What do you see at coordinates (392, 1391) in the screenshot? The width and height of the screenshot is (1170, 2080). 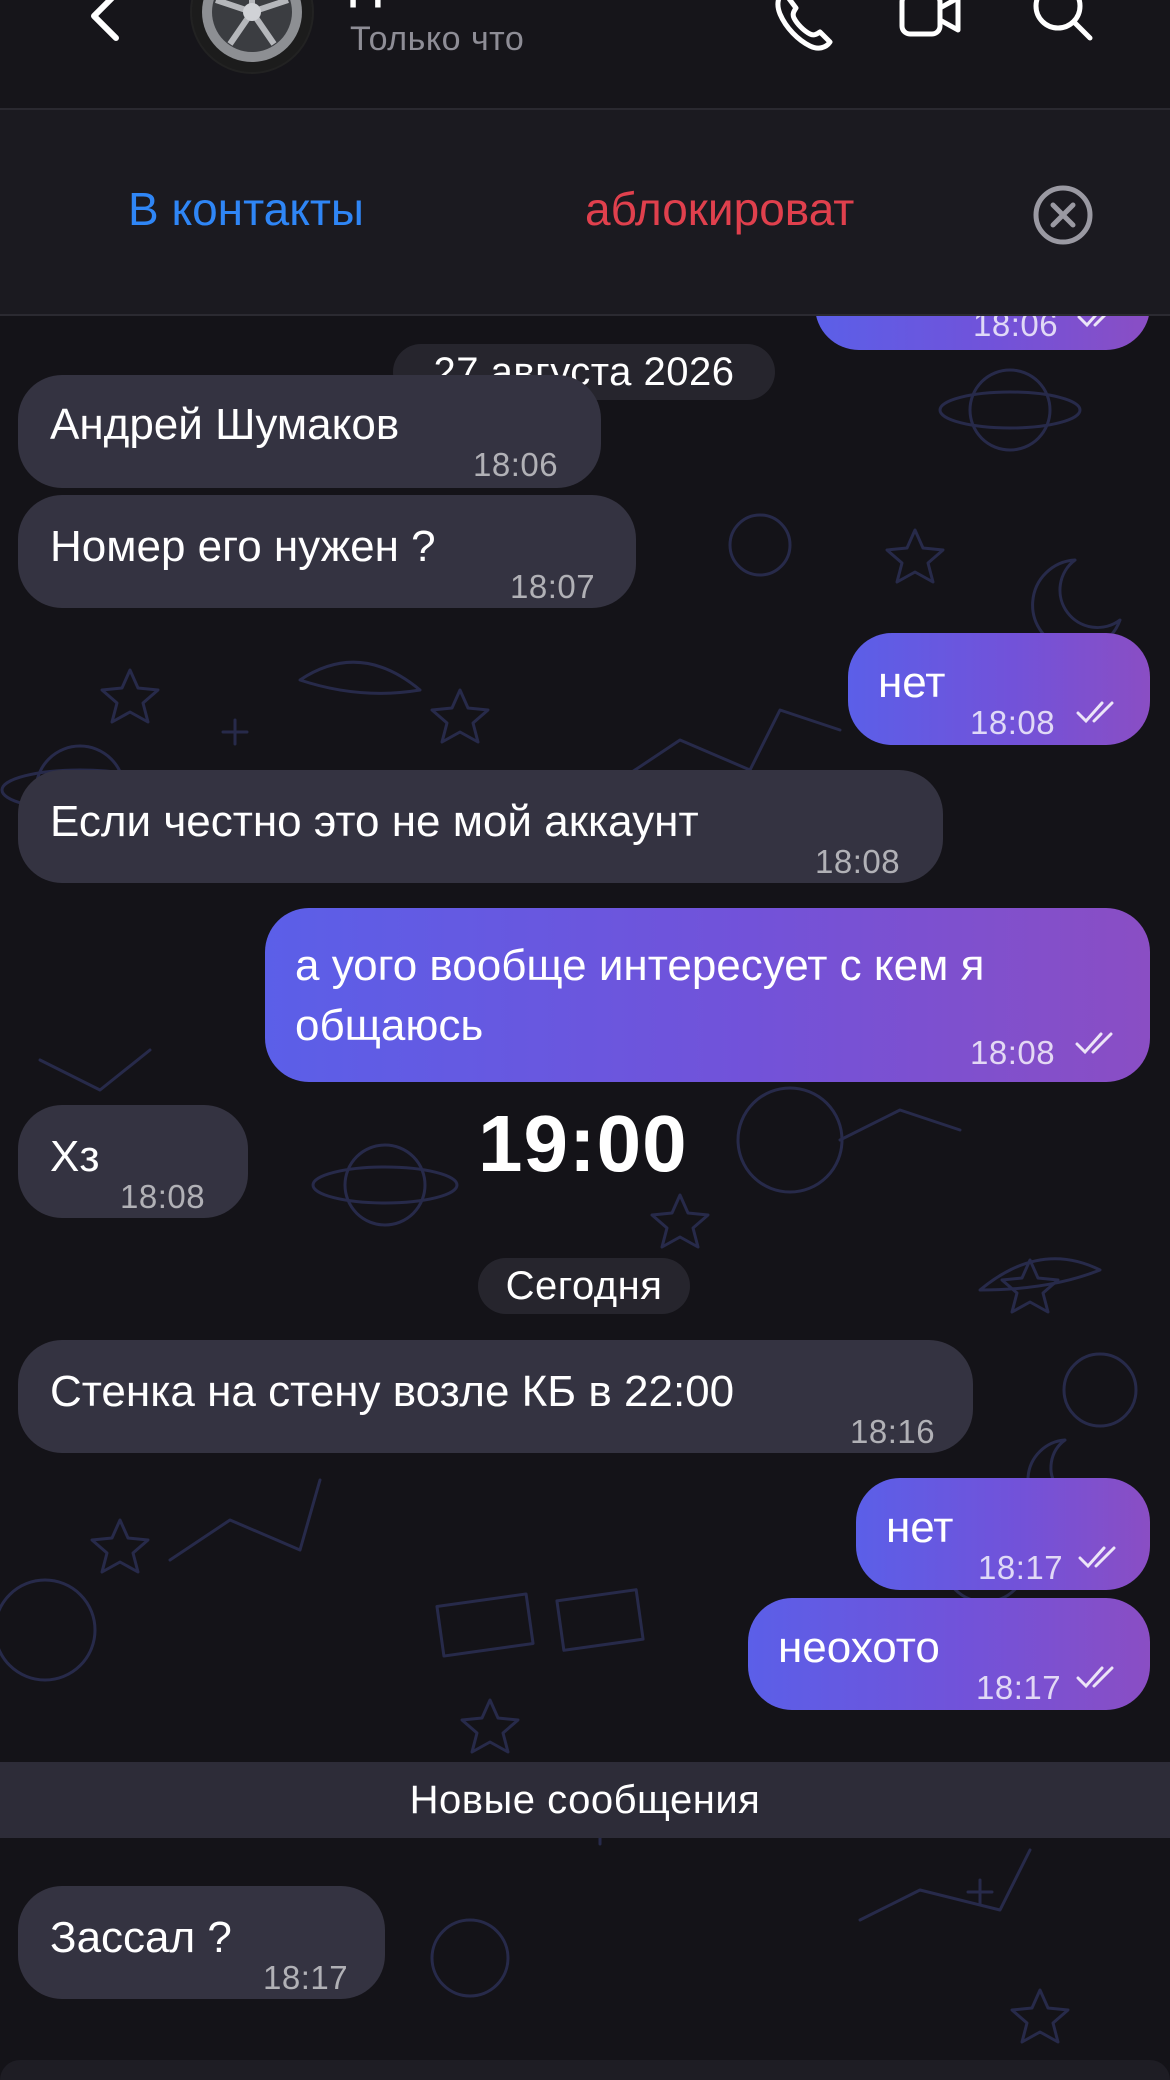 I see `message-text: Стенка на стену возле КБ в 22:00` at bounding box center [392, 1391].